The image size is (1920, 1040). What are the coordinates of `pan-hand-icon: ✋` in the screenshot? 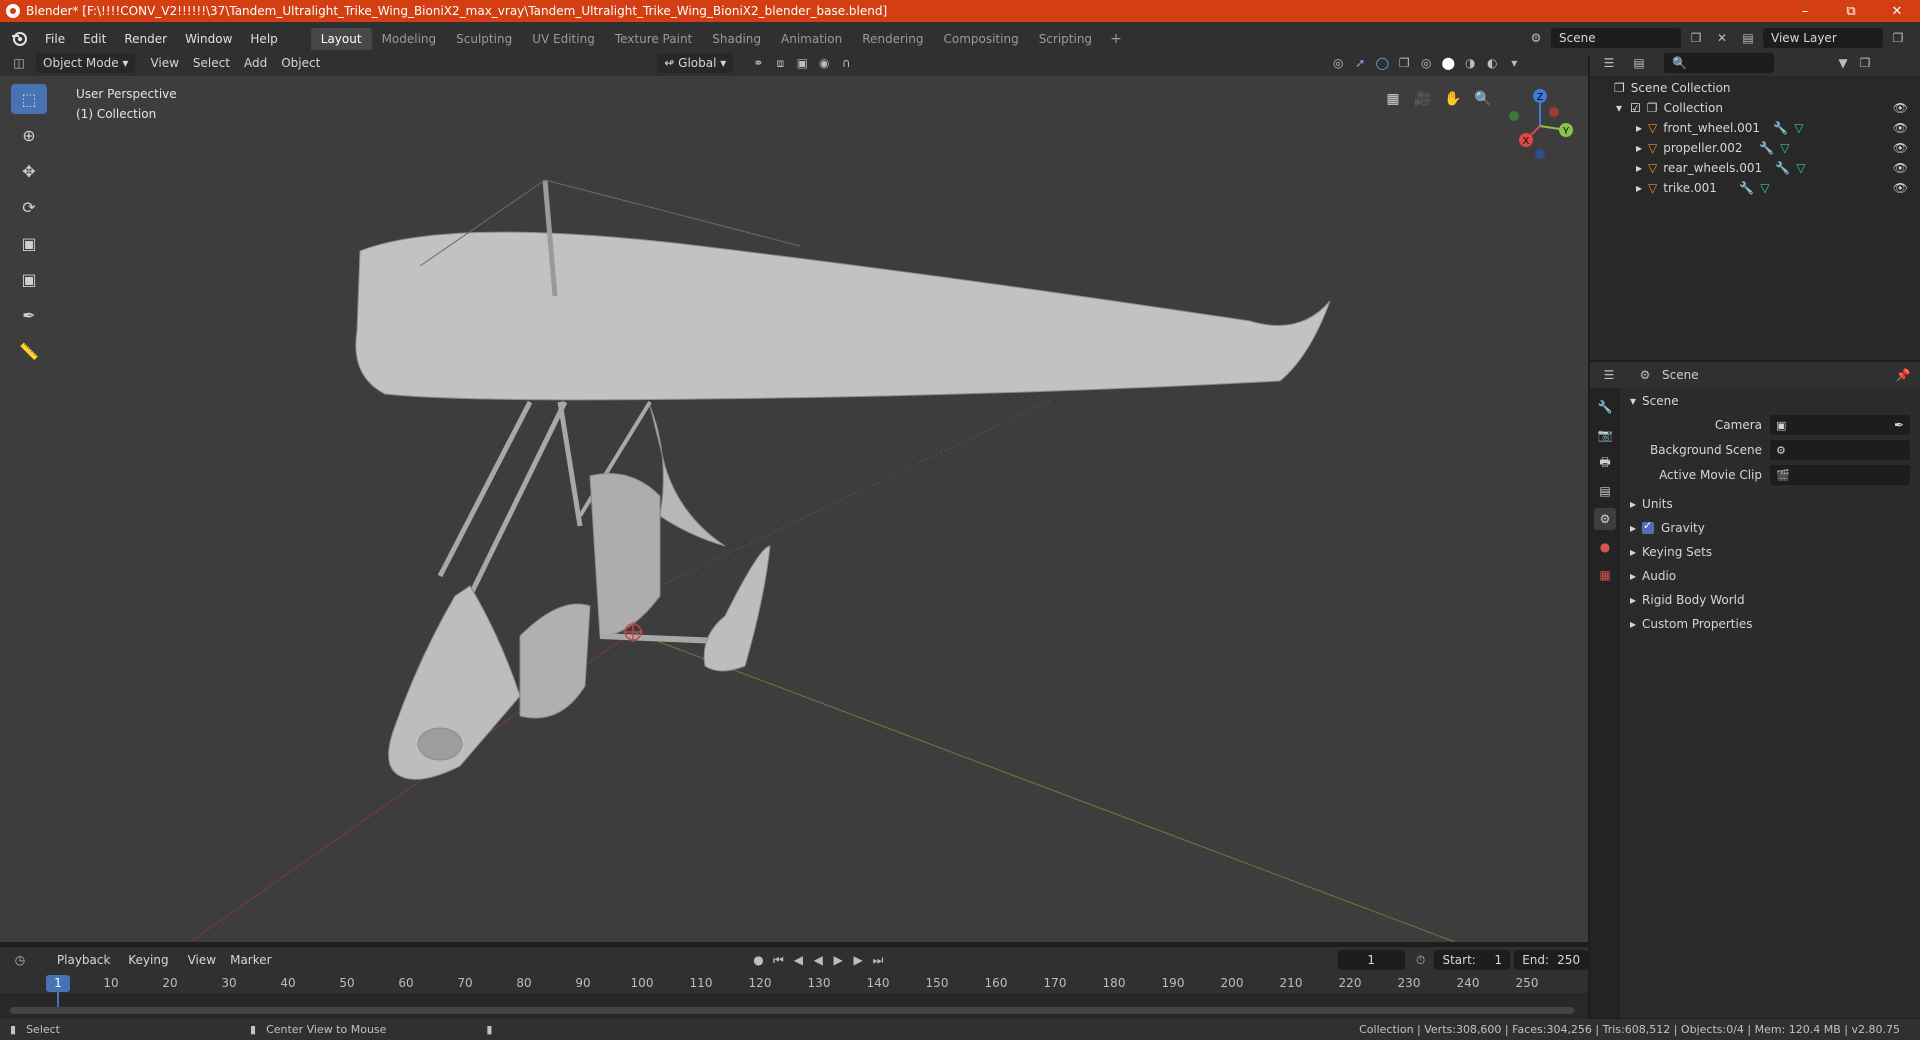 It's located at (1453, 99).